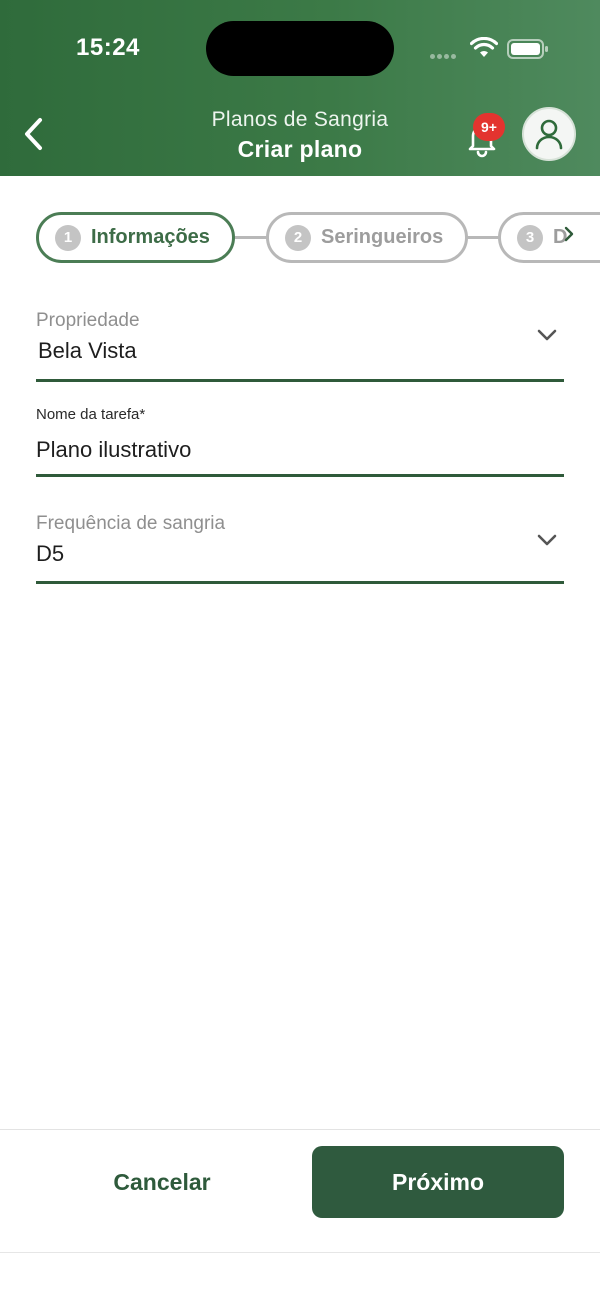 The image size is (600, 1304). Describe the element at coordinates (300, 149) in the screenshot. I see `page-title: Criar plano` at that location.